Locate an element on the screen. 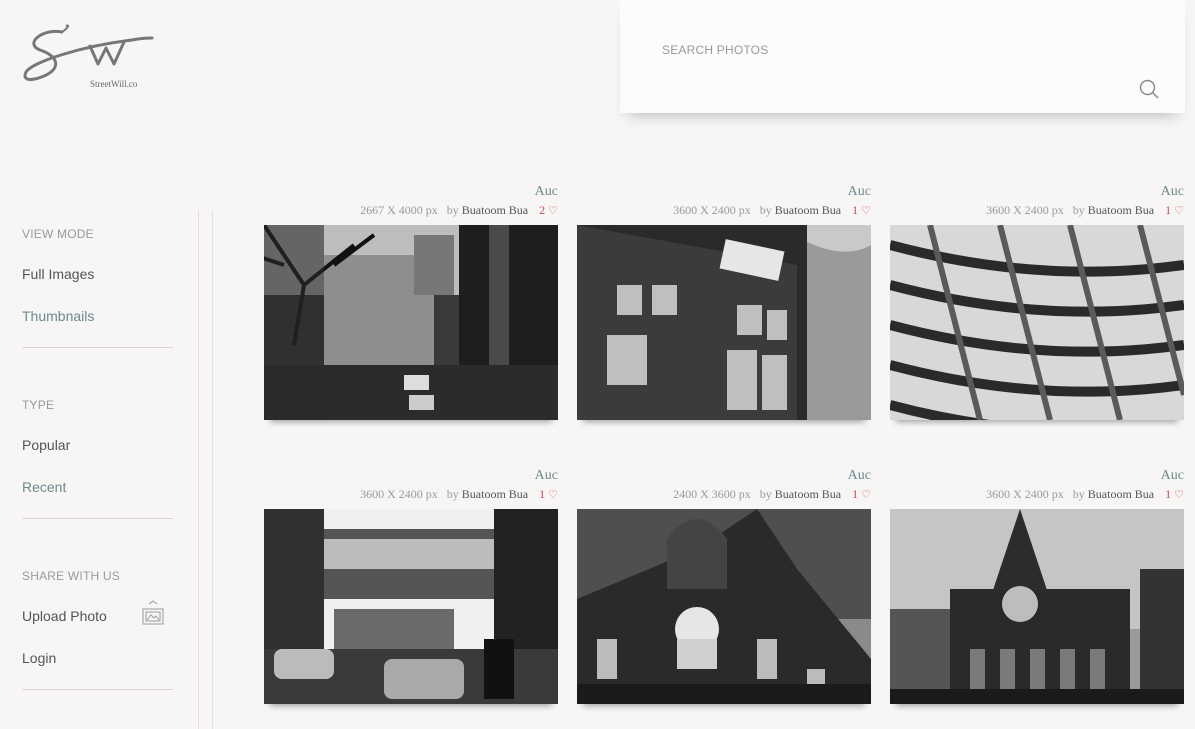 The height and width of the screenshot is (729, 1195). site-logo: StreetWill.co is located at coordinates (89, 59).